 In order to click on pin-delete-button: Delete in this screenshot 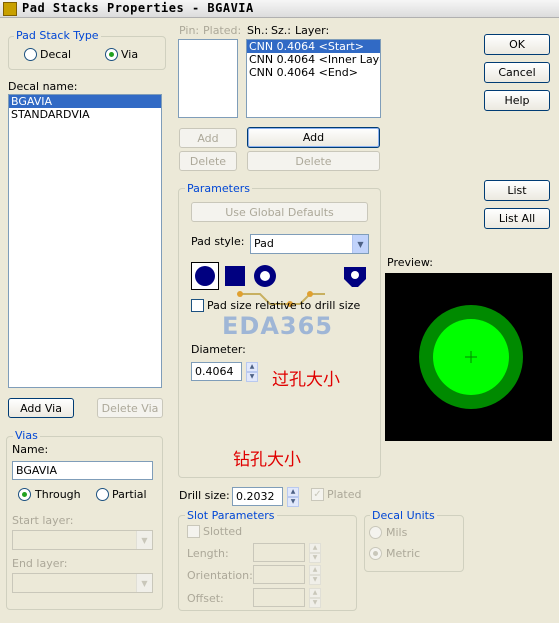, I will do `click(208, 161)`.